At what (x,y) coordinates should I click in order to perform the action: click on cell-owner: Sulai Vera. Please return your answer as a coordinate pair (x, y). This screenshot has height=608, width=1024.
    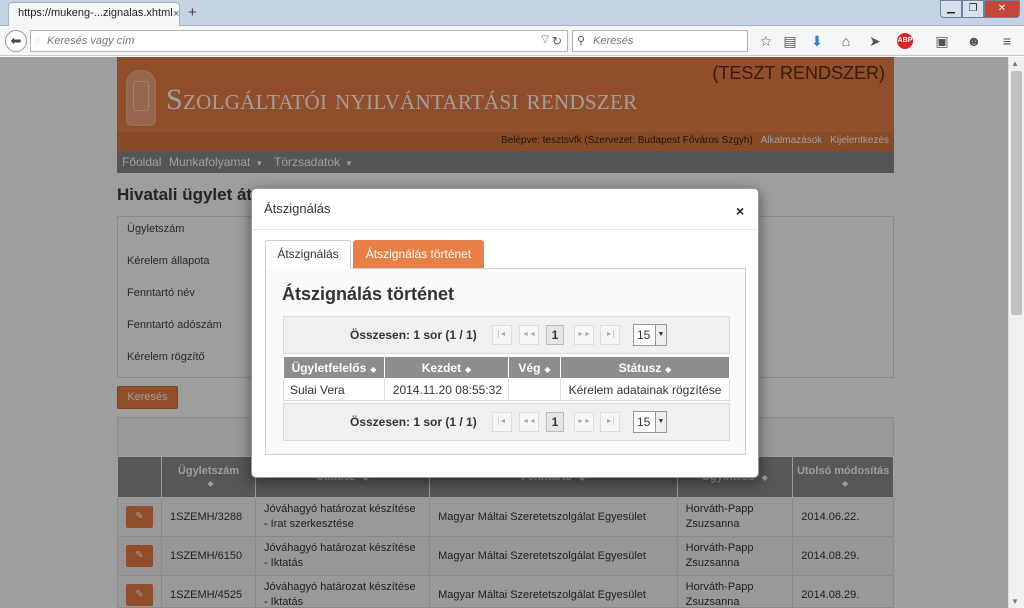
    Looking at the image, I should click on (334, 389).